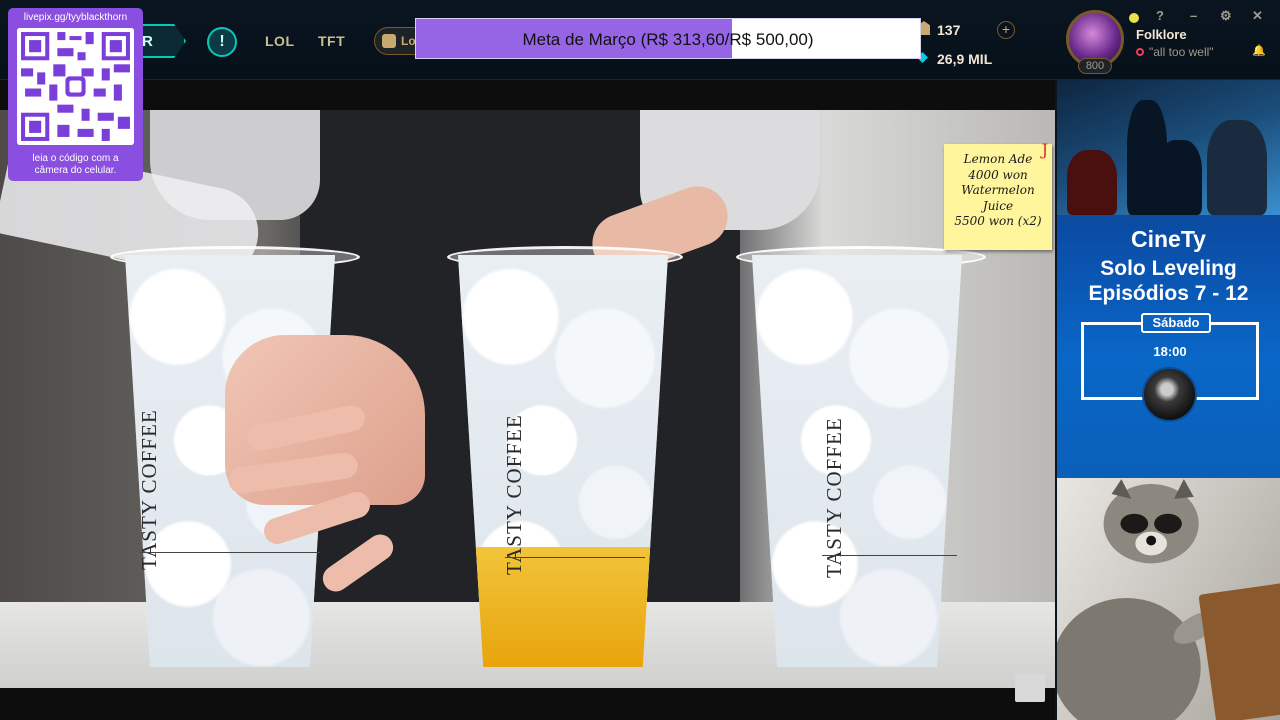 This screenshot has width=1280, height=720. What do you see at coordinates (1168, 293) in the screenshot?
I see `promo-title-line: Episódios 7 - 12` at bounding box center [1168, 293].